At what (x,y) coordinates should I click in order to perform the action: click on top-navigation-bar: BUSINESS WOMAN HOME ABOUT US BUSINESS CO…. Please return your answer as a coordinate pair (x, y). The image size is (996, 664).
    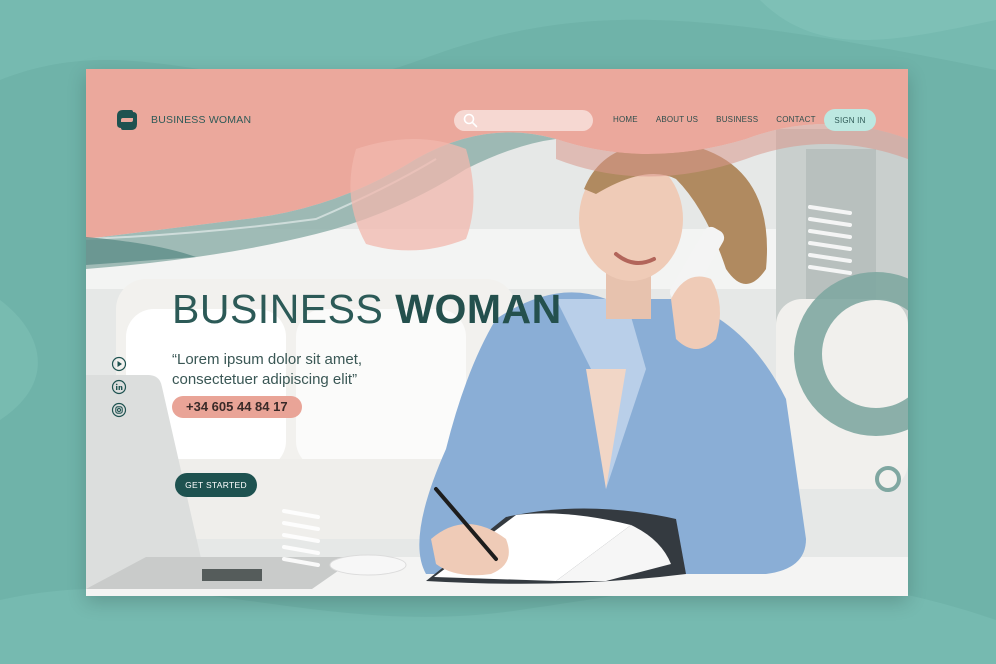
    Looking at the image, I should click on (497, 119).